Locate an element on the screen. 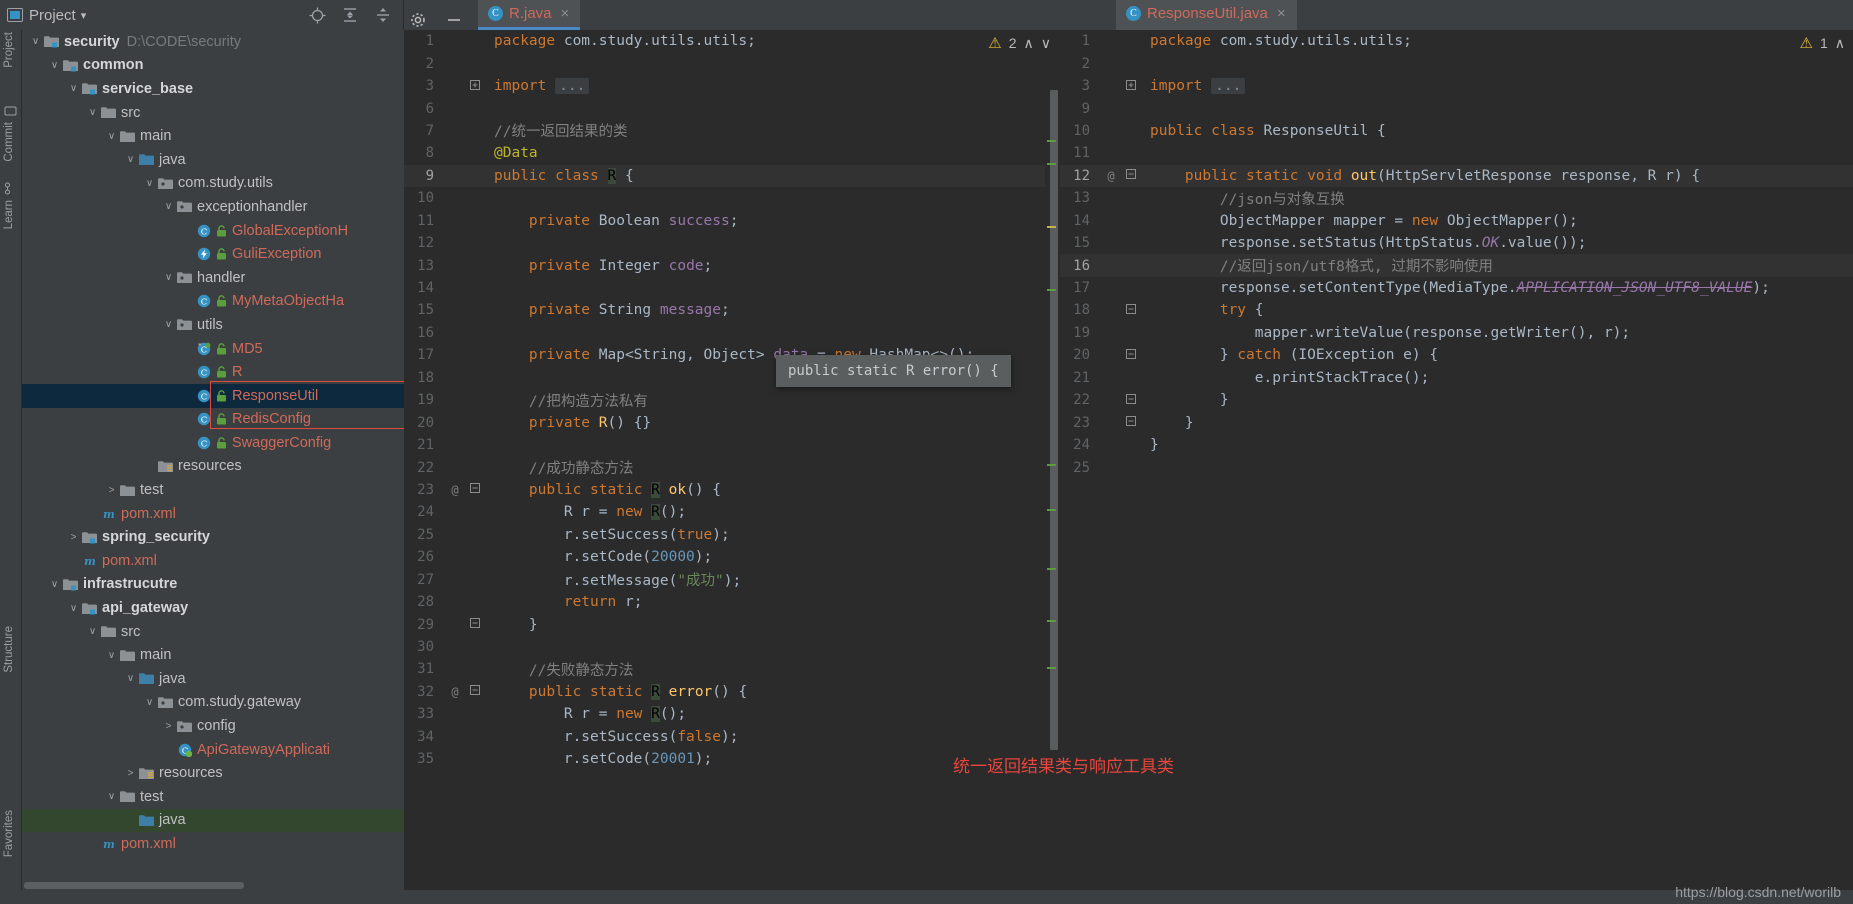  tree-item-config: > config is located at coordinates (213, 726).